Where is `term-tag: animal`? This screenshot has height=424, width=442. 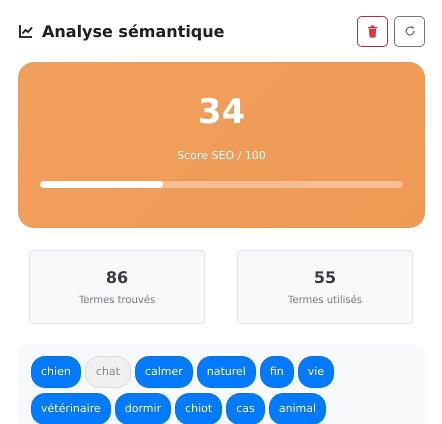 term-tag: animal is located at coordinates (297, 408).